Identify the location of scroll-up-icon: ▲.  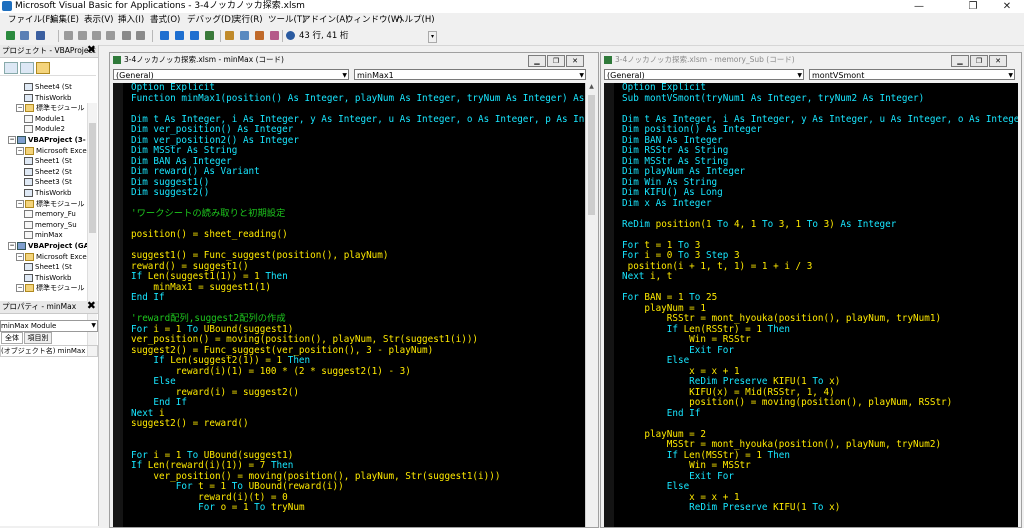
(591, 86).